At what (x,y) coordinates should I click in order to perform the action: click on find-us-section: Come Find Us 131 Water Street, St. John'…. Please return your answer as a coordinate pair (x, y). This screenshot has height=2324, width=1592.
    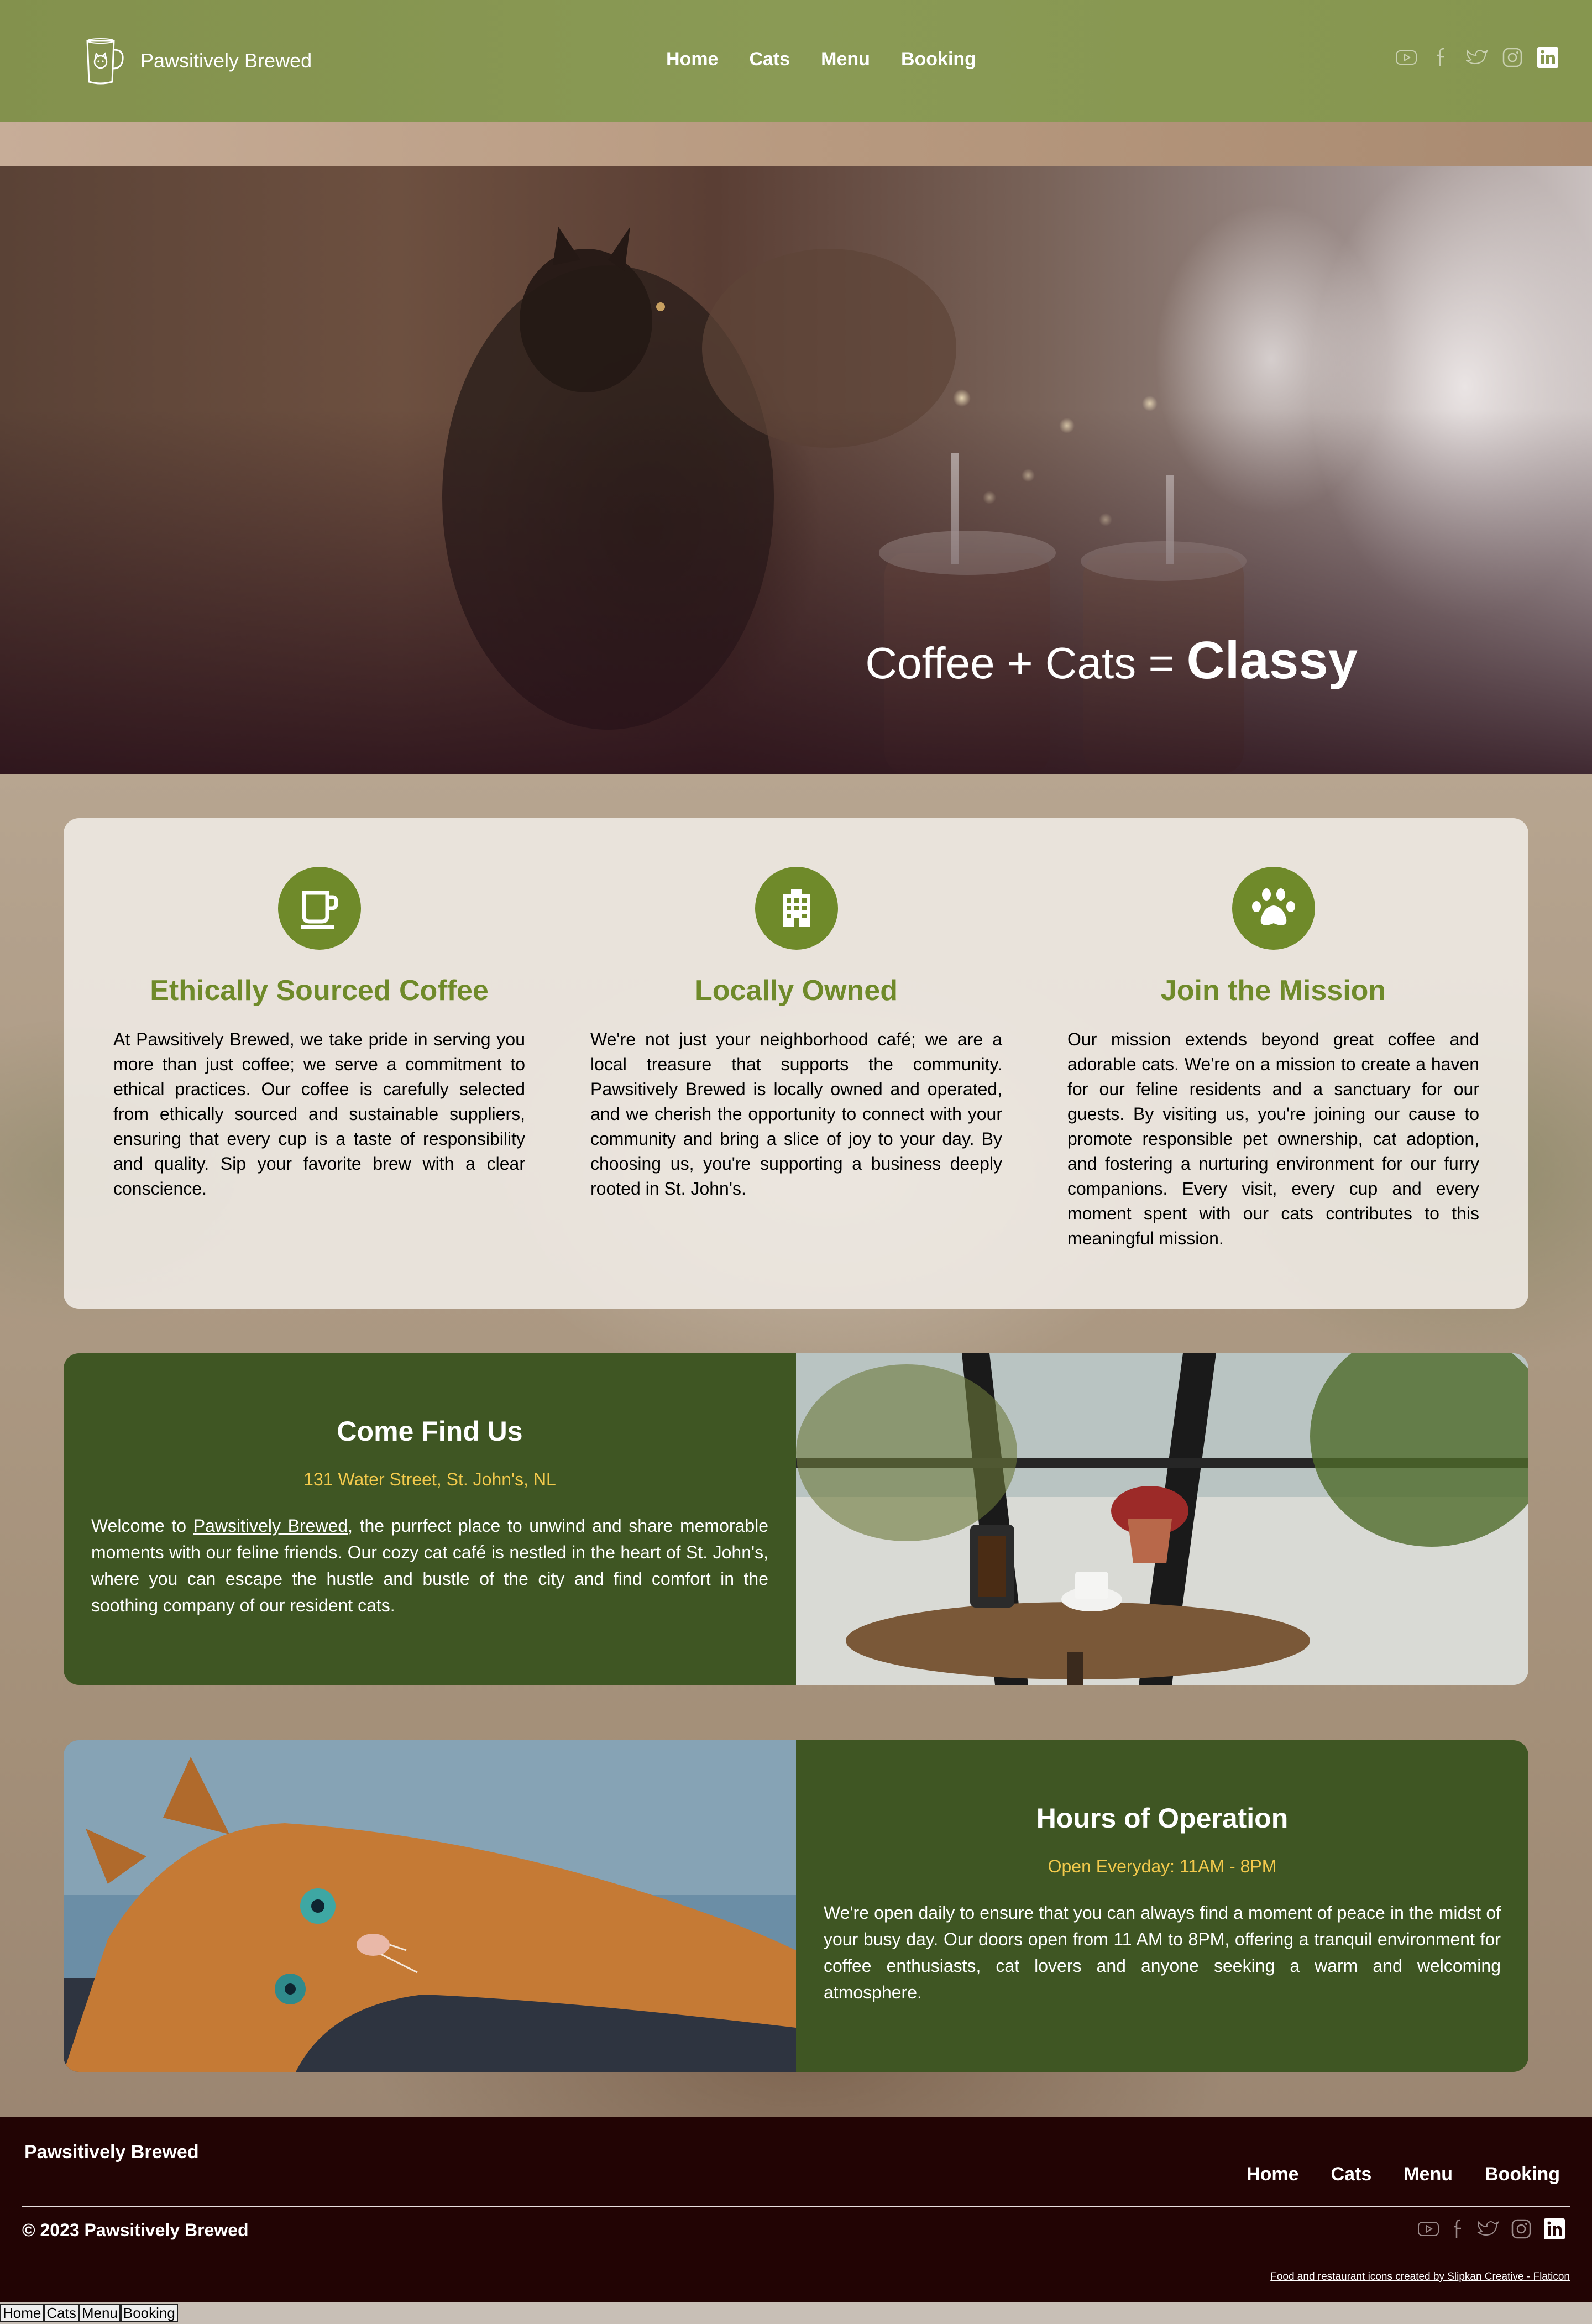
    Looking at the image, I should click on (796, 1519).